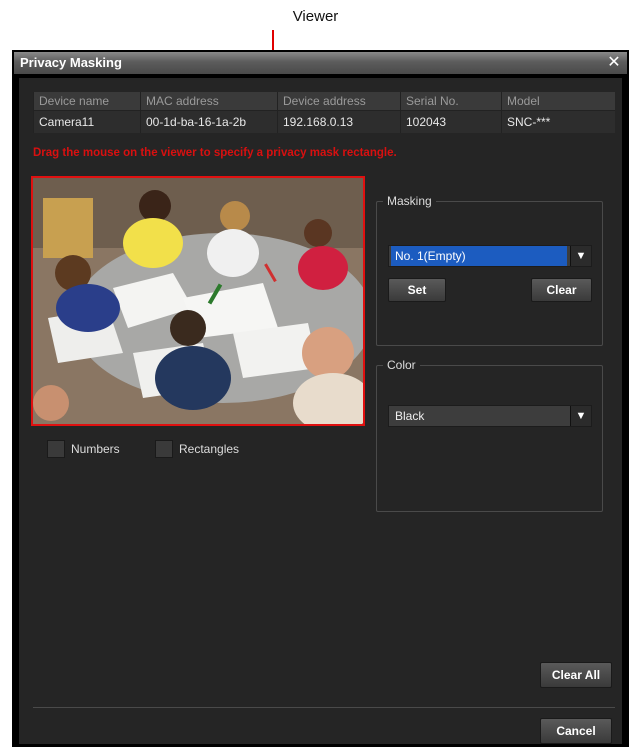 The width and height of the screenshot is (631, 749). I want to click on numbers-checkbox-row: Numbers, so click(83, 449).